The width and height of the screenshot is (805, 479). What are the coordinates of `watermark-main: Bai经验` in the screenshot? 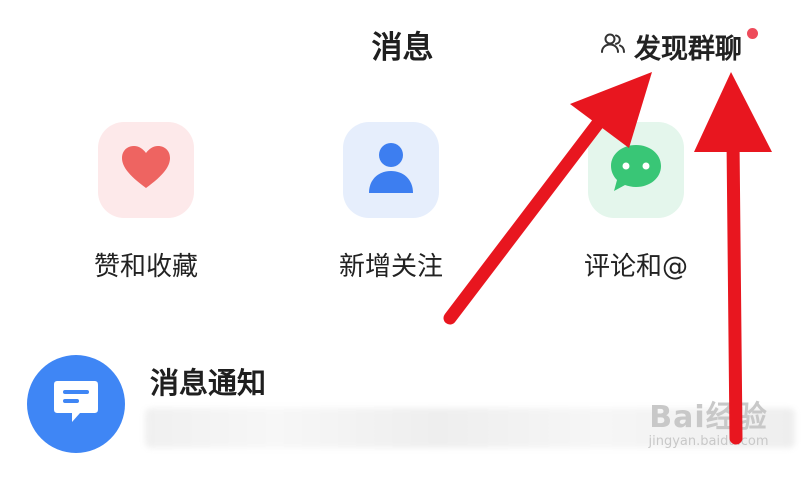 It's located at (708, 417).